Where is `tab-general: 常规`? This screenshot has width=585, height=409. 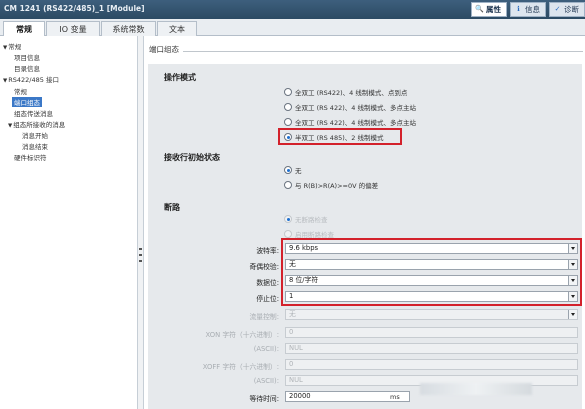
tab-general: 常规 is located at coordinates (24, 29).